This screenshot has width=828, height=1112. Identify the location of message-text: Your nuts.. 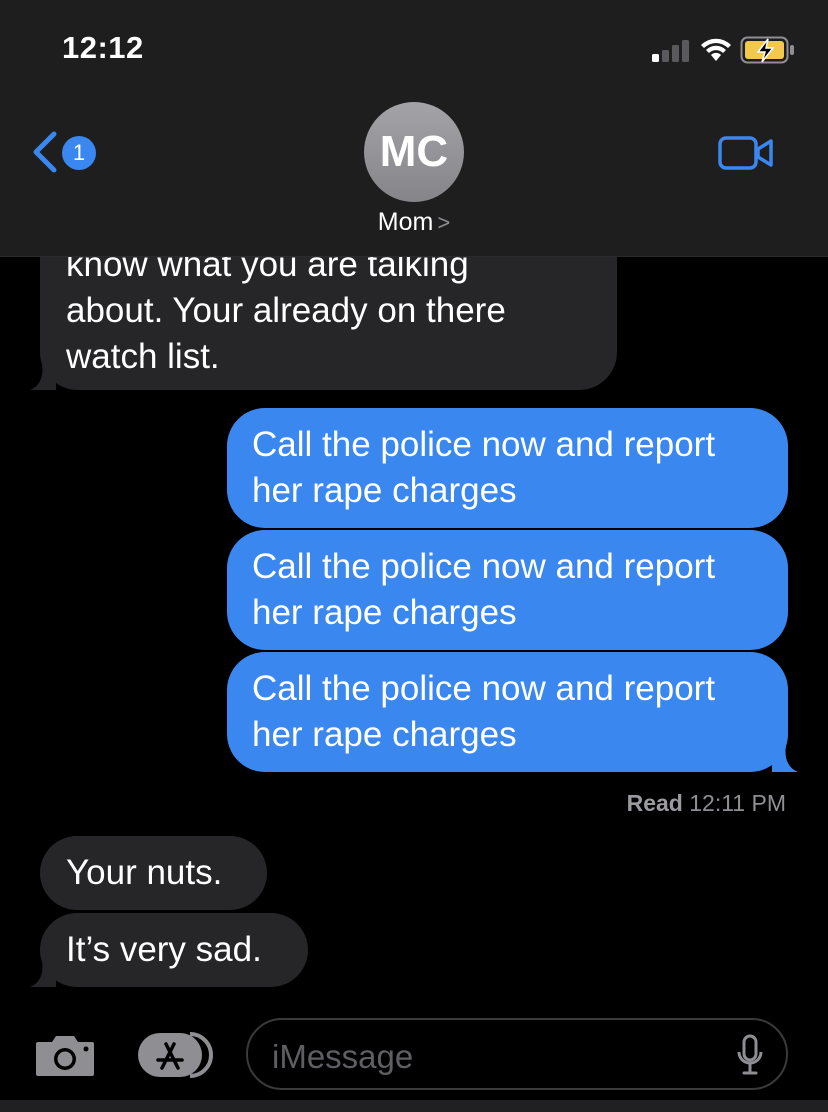
(144, 872).